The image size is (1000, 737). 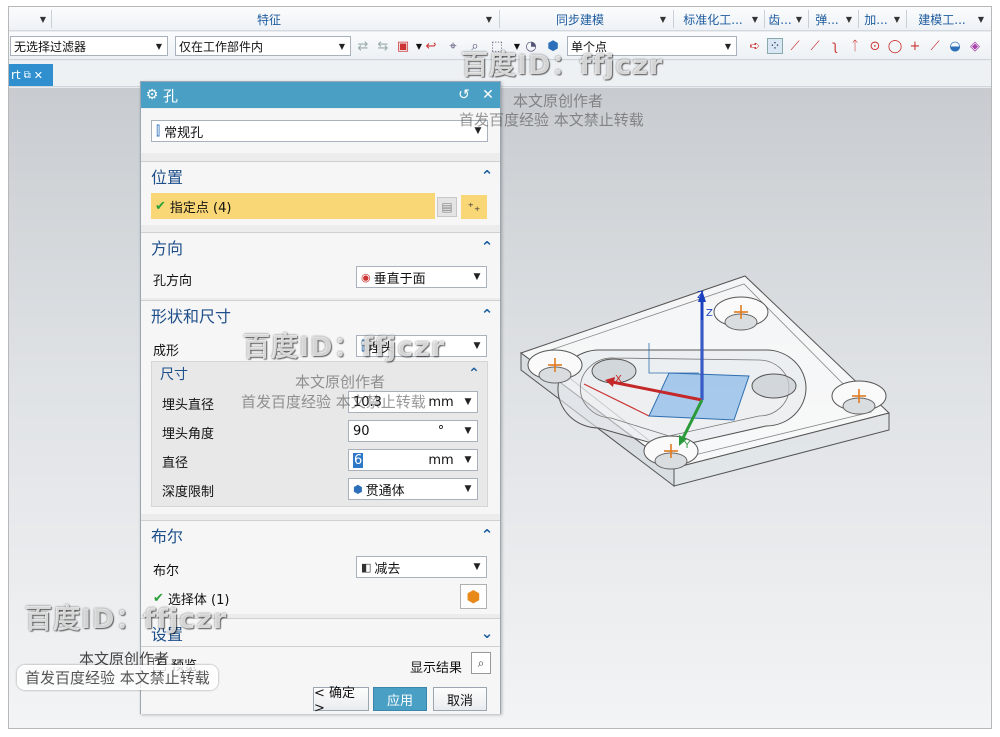 I want to click on normal-to-face-icon: ◉, so click(x=366, y=277).